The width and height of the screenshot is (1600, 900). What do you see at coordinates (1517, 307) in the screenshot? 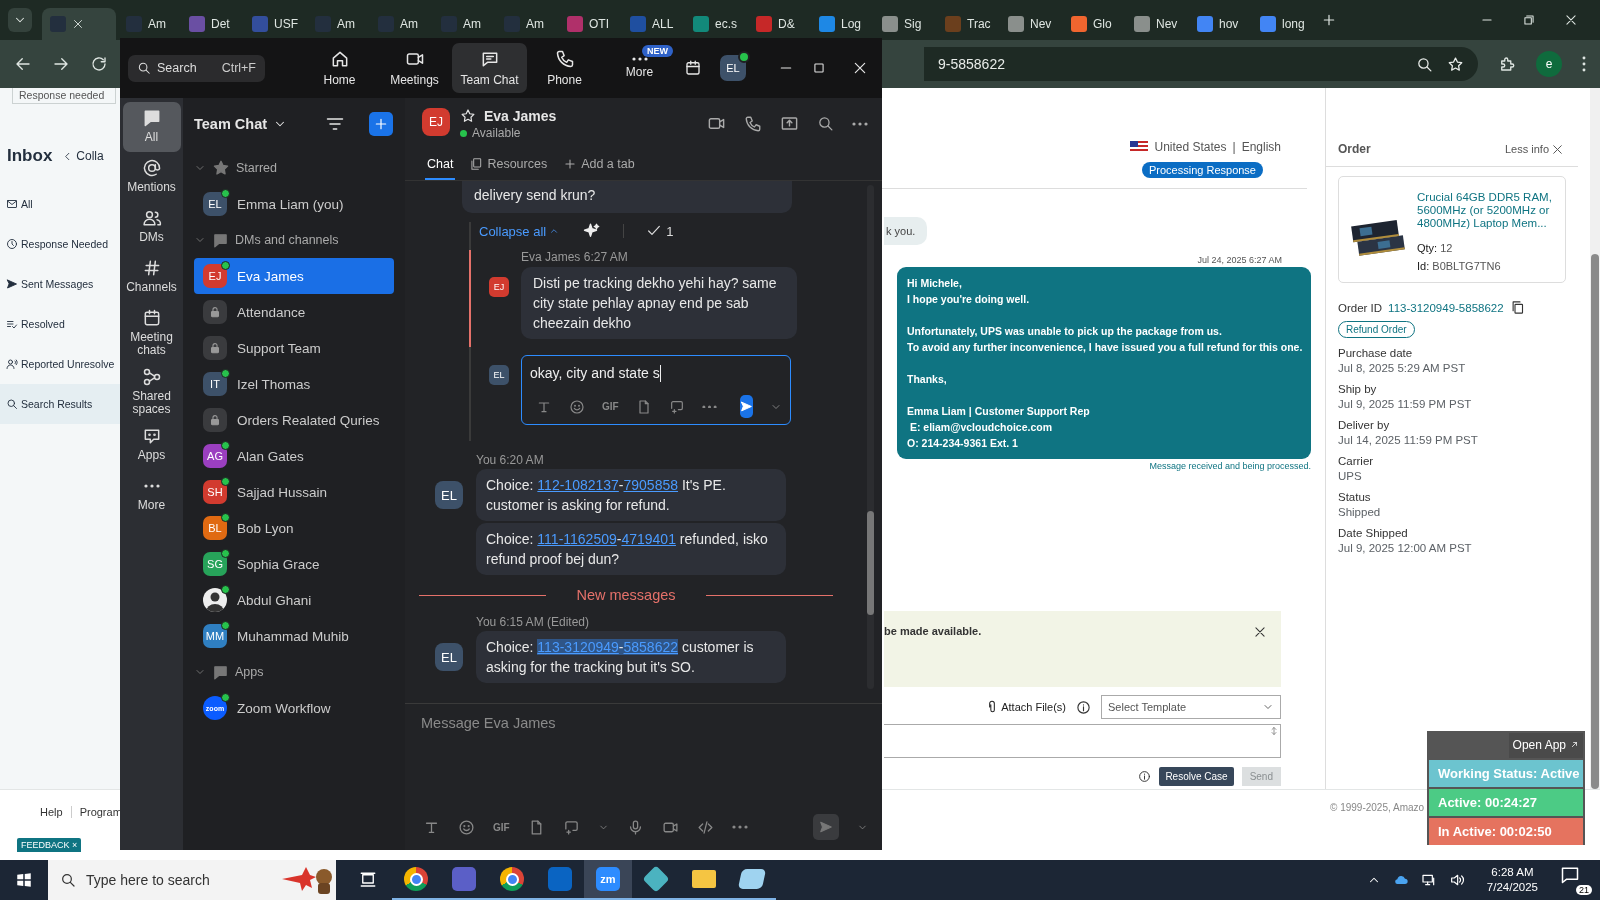
I see `copy-icon` at bounding box center [1517, 307].